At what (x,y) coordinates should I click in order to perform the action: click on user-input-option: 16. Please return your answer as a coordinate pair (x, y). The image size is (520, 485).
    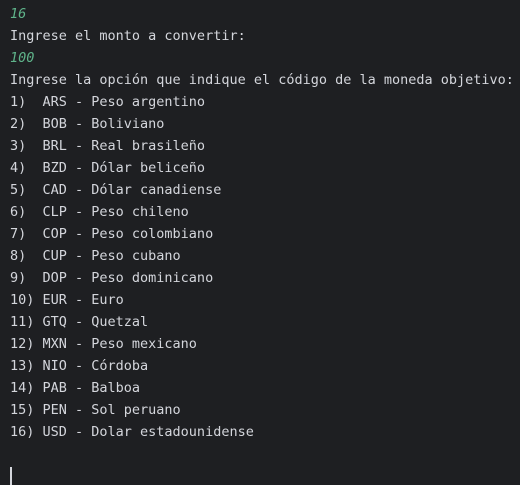
    Looking at the image, I should click on (18, 14).